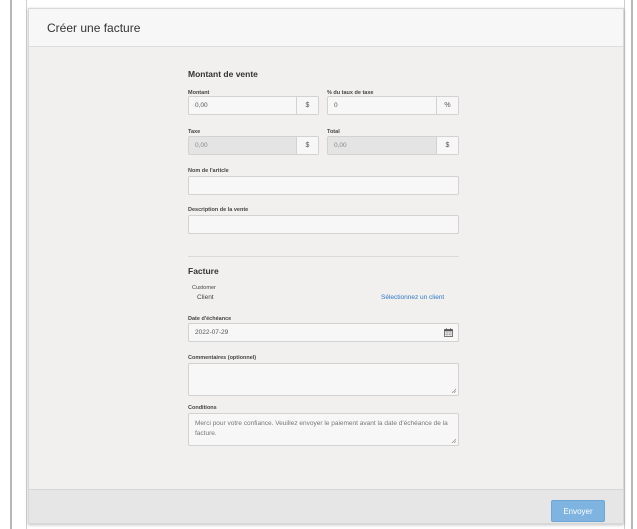  What do you see at coordinates (202, 408) in the screenshot?
I see `conditions-label: Conditions` at bounding box center [202, 408].